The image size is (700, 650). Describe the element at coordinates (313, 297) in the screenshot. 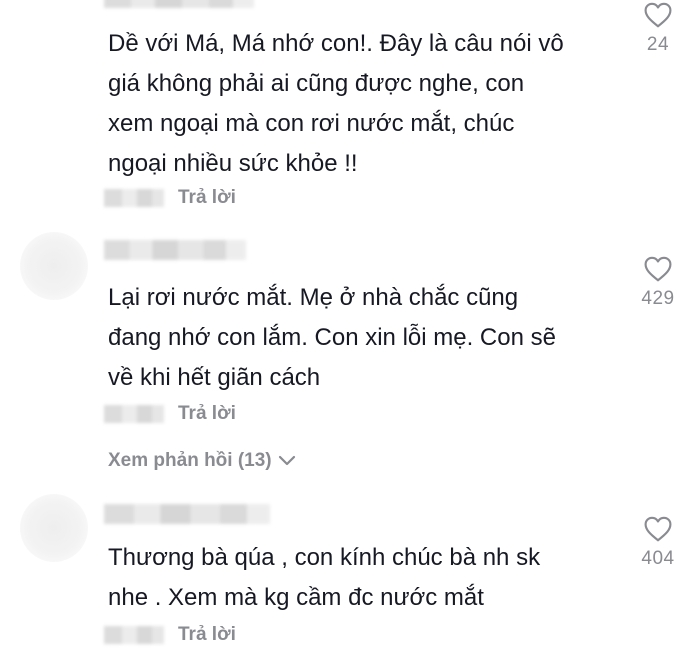

I see `comment-text-line: Lại rơi nước mắt. Mẹ ở nhà chắc cũng` at that location.